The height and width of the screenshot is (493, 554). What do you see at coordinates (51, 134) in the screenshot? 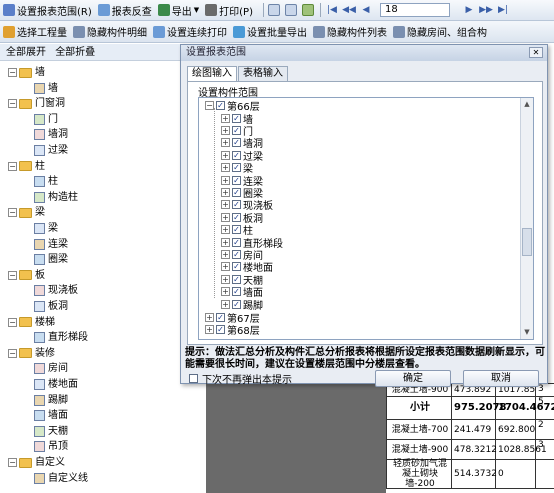
I see `tree-leaf: 墙洞` at bounding box center [51, 134].